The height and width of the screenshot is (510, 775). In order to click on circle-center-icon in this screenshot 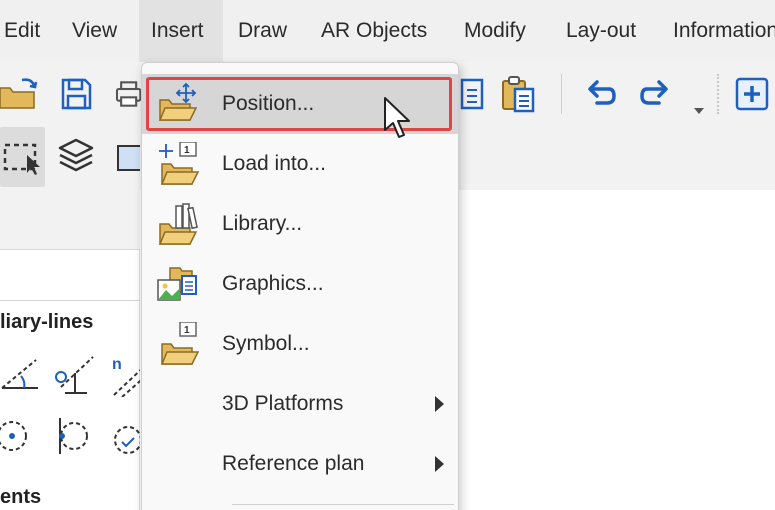, I will do `click(15, 436)`.